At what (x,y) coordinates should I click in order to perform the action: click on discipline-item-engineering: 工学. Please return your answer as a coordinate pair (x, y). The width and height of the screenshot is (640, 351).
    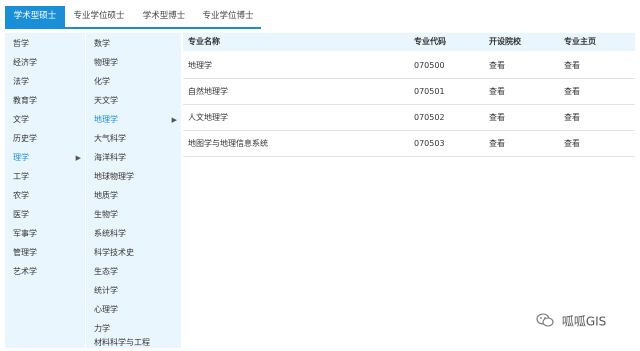
    Looking at the image, I should click on (45, 177).